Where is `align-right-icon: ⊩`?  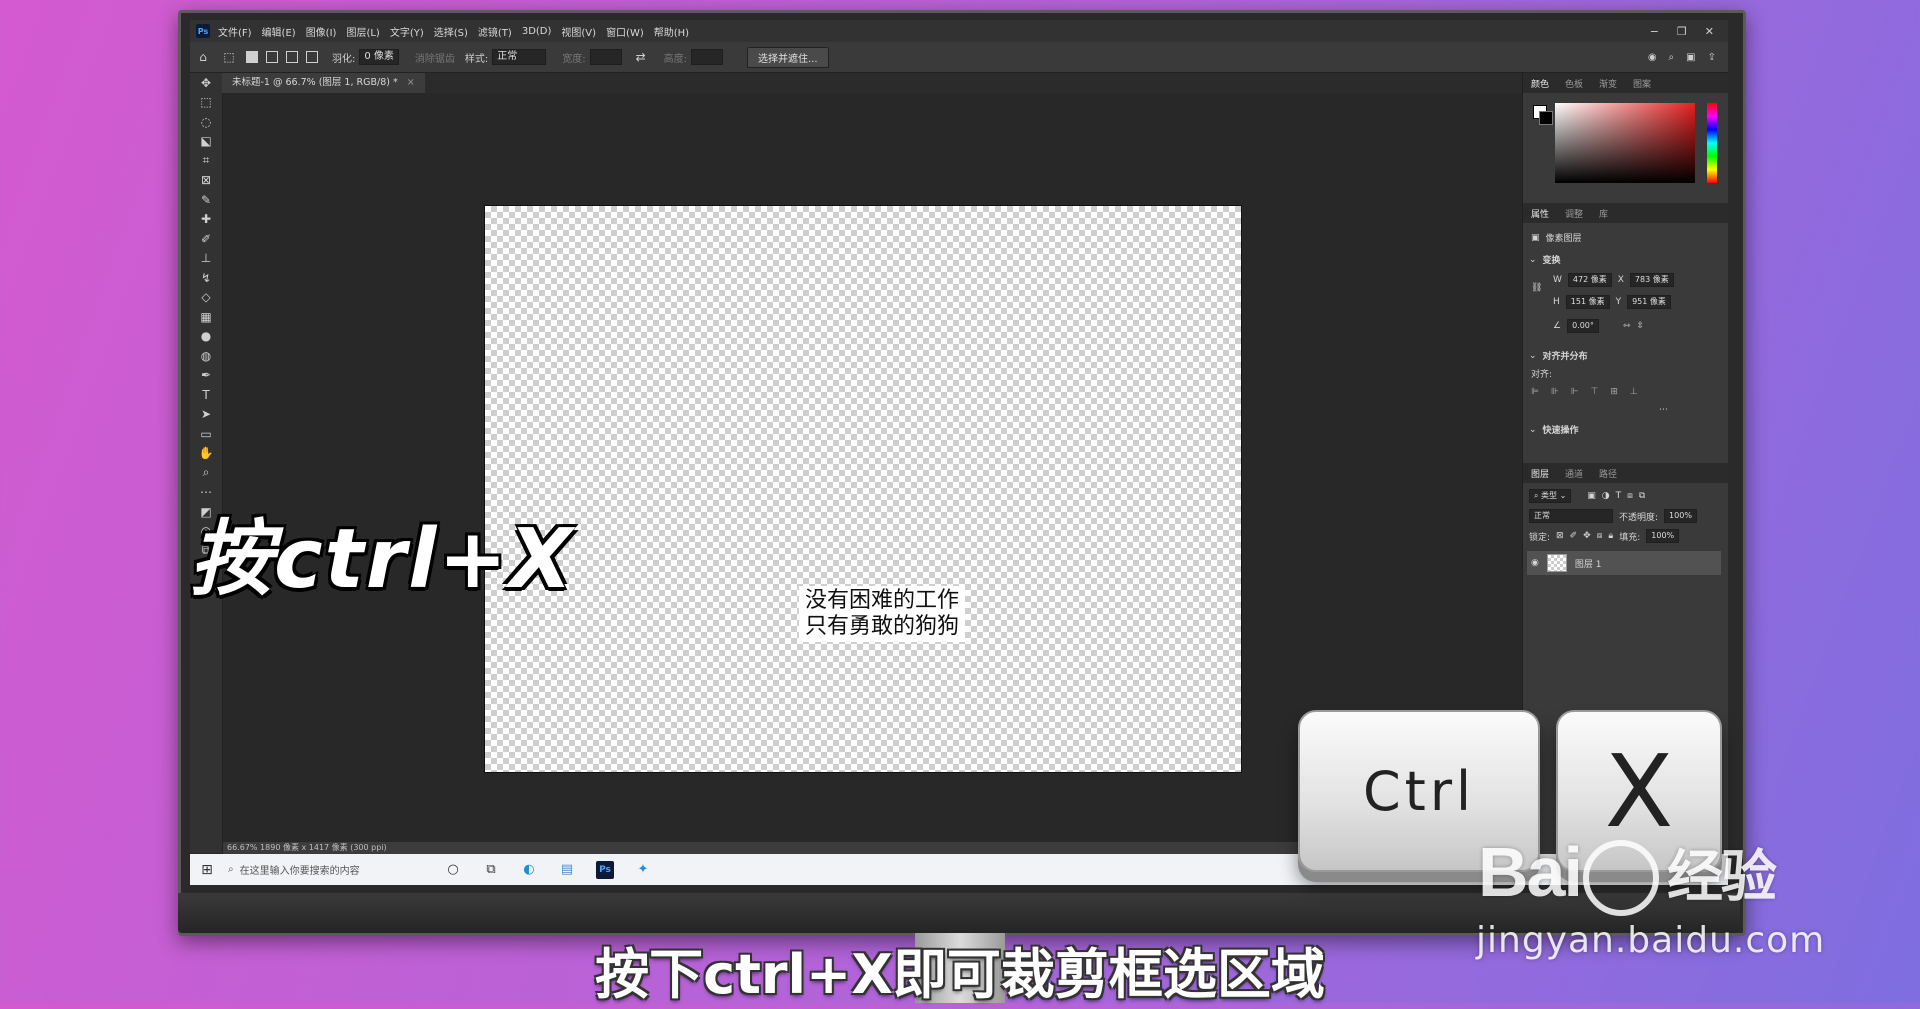 align-right-icon: ⊩ is located at coordinates (1575, 392).